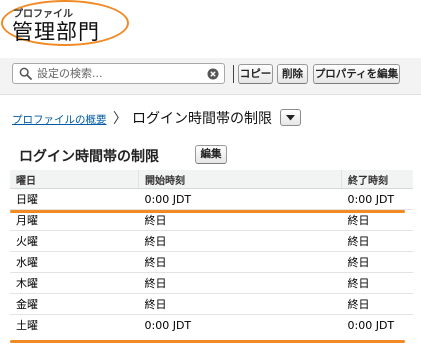  I want to click on breadcrumb-current: ログイン時間帯の制限, so click(202, 119).